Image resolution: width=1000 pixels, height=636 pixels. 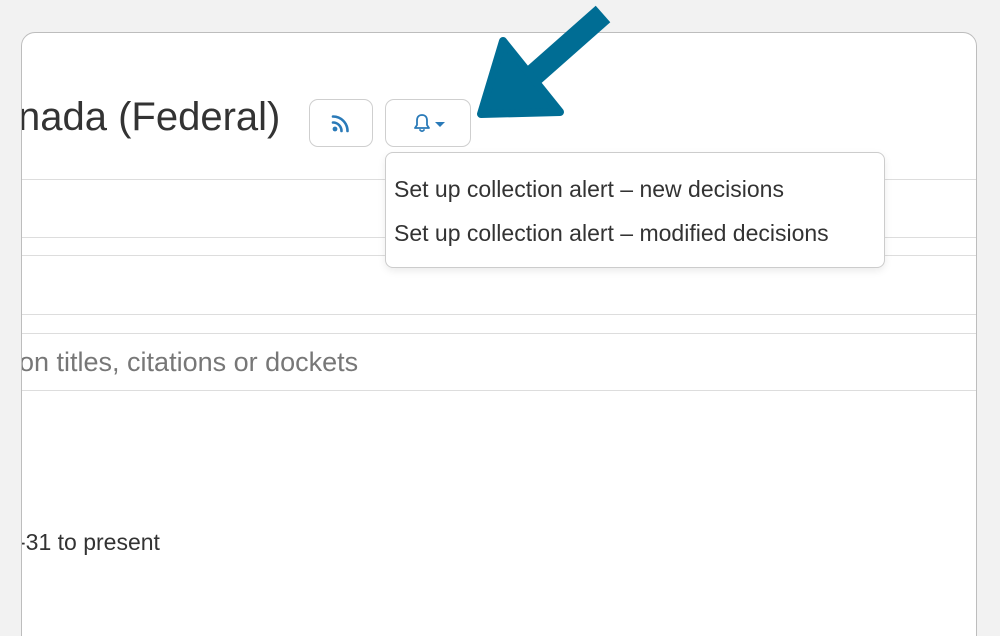 I want to click on coverage-date-range: -31 to present, so click(x=90, y=542).